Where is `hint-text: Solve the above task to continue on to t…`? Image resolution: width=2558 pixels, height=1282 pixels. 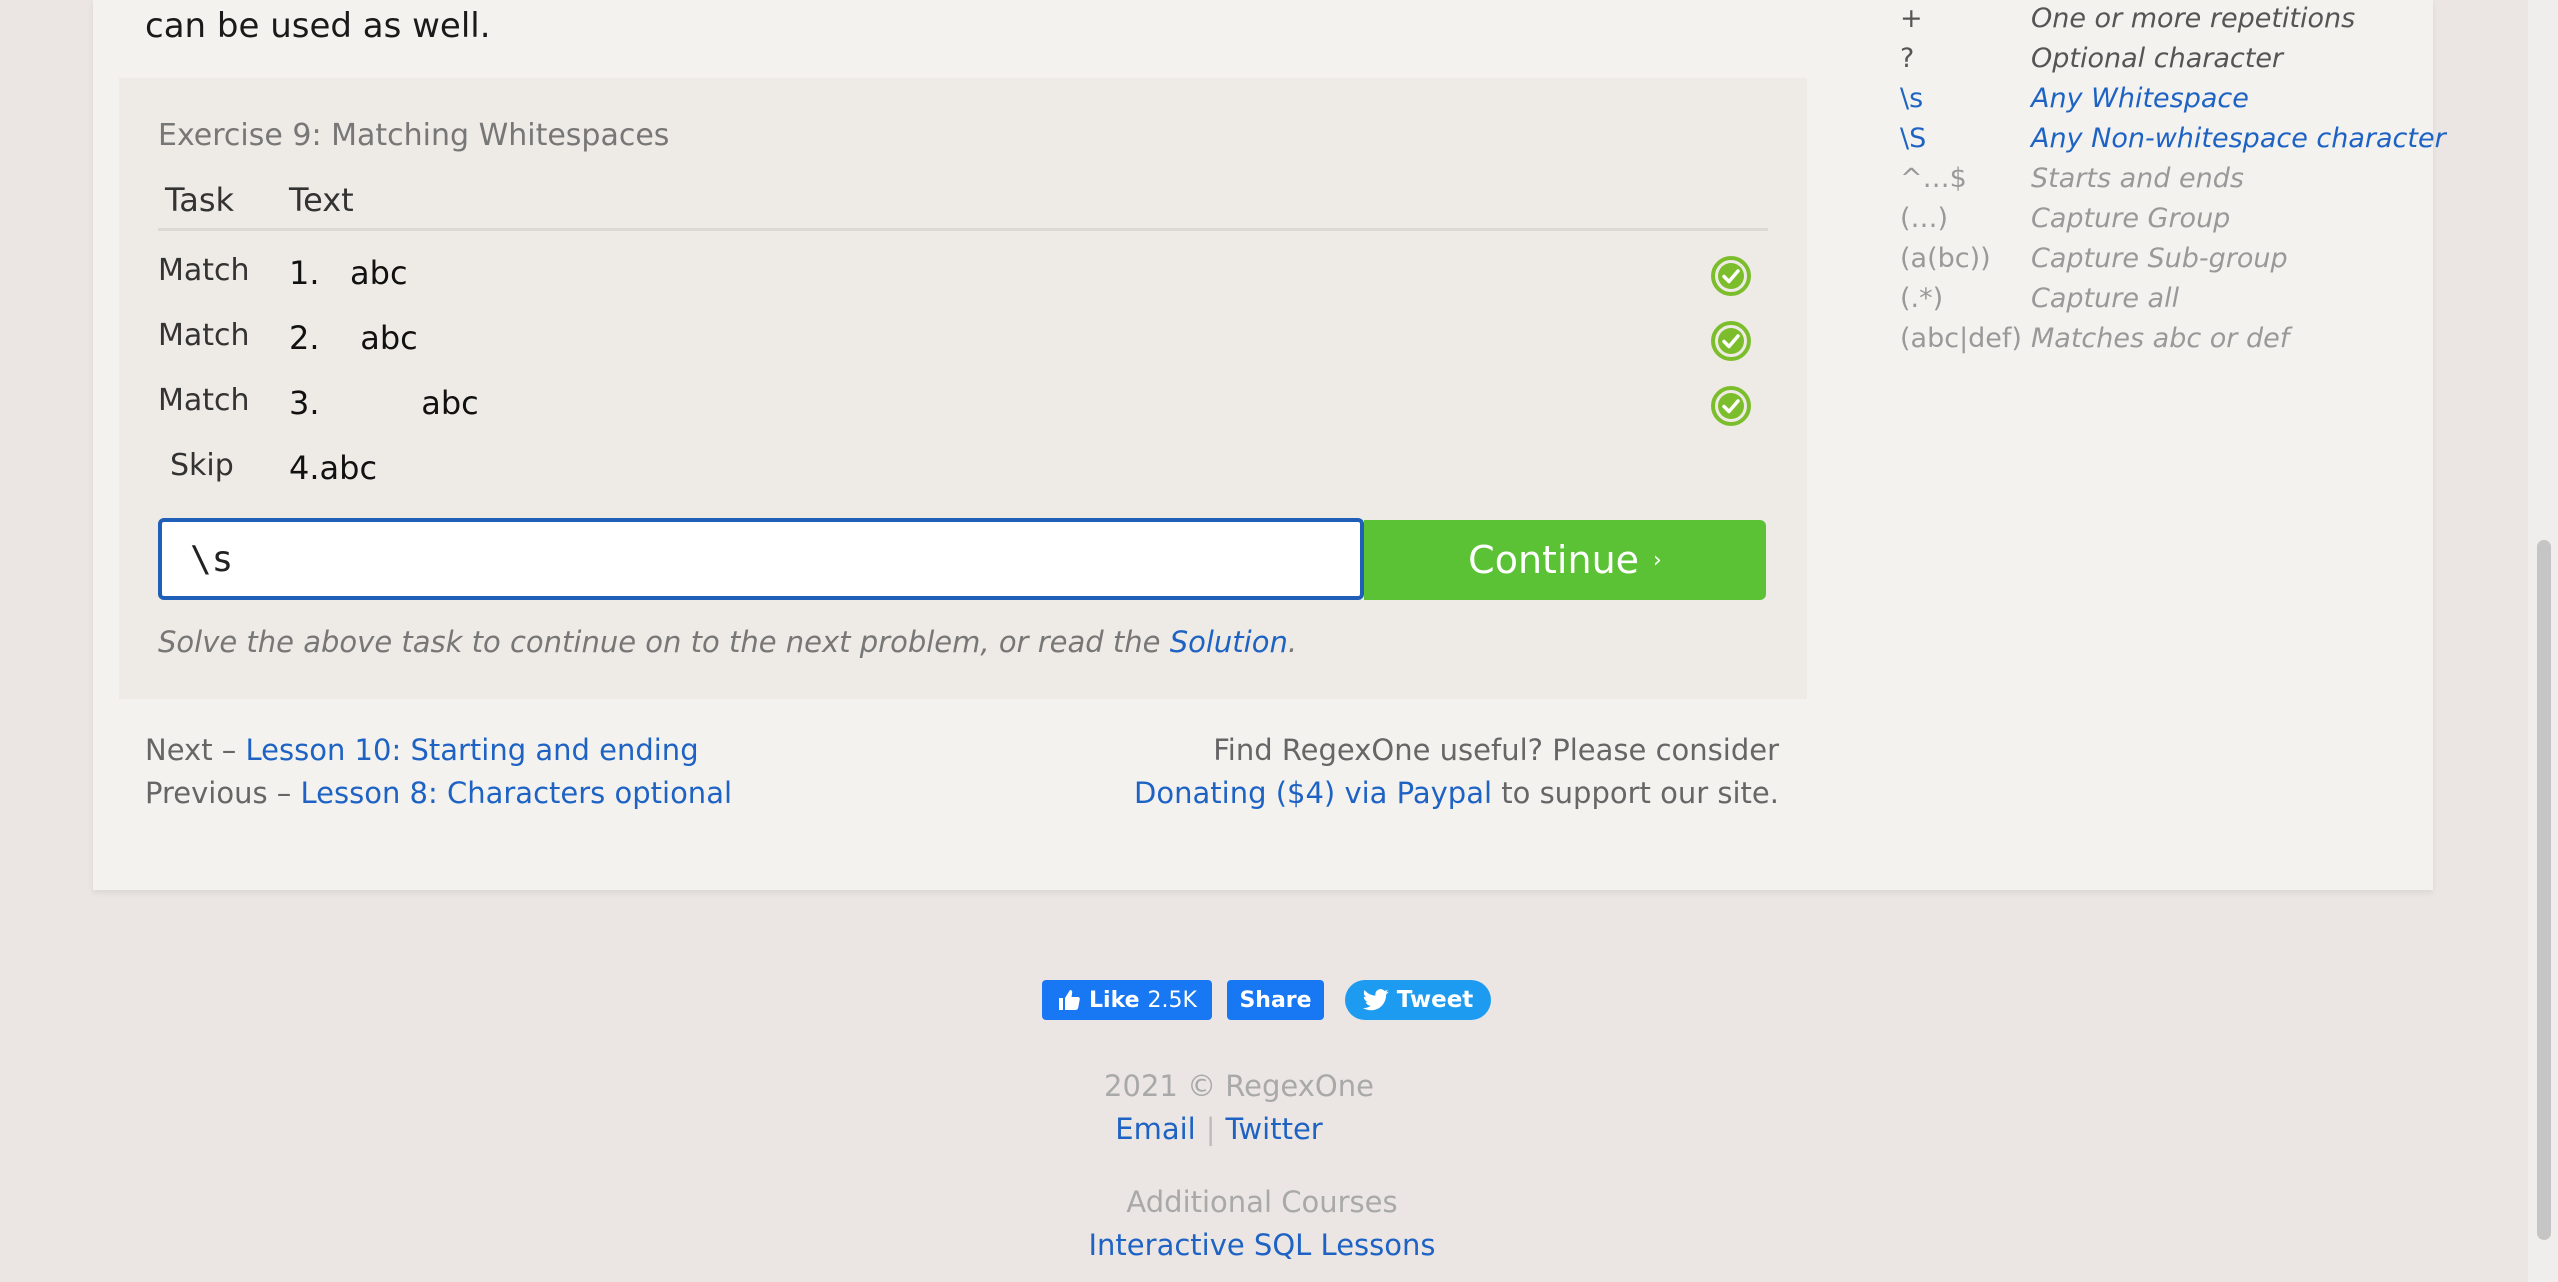
hint-text: Solve the above task to continue on to t… is located at coordinates (664, 642).